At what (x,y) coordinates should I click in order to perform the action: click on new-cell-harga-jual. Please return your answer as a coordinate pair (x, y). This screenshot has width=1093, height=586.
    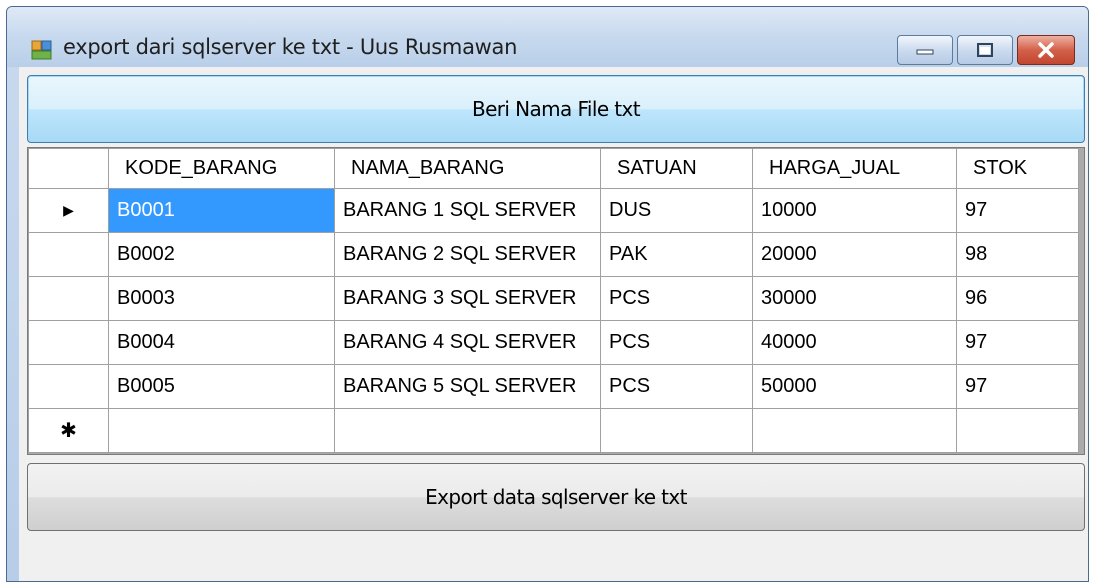
    Looking at the image, I should click on (854, 430).